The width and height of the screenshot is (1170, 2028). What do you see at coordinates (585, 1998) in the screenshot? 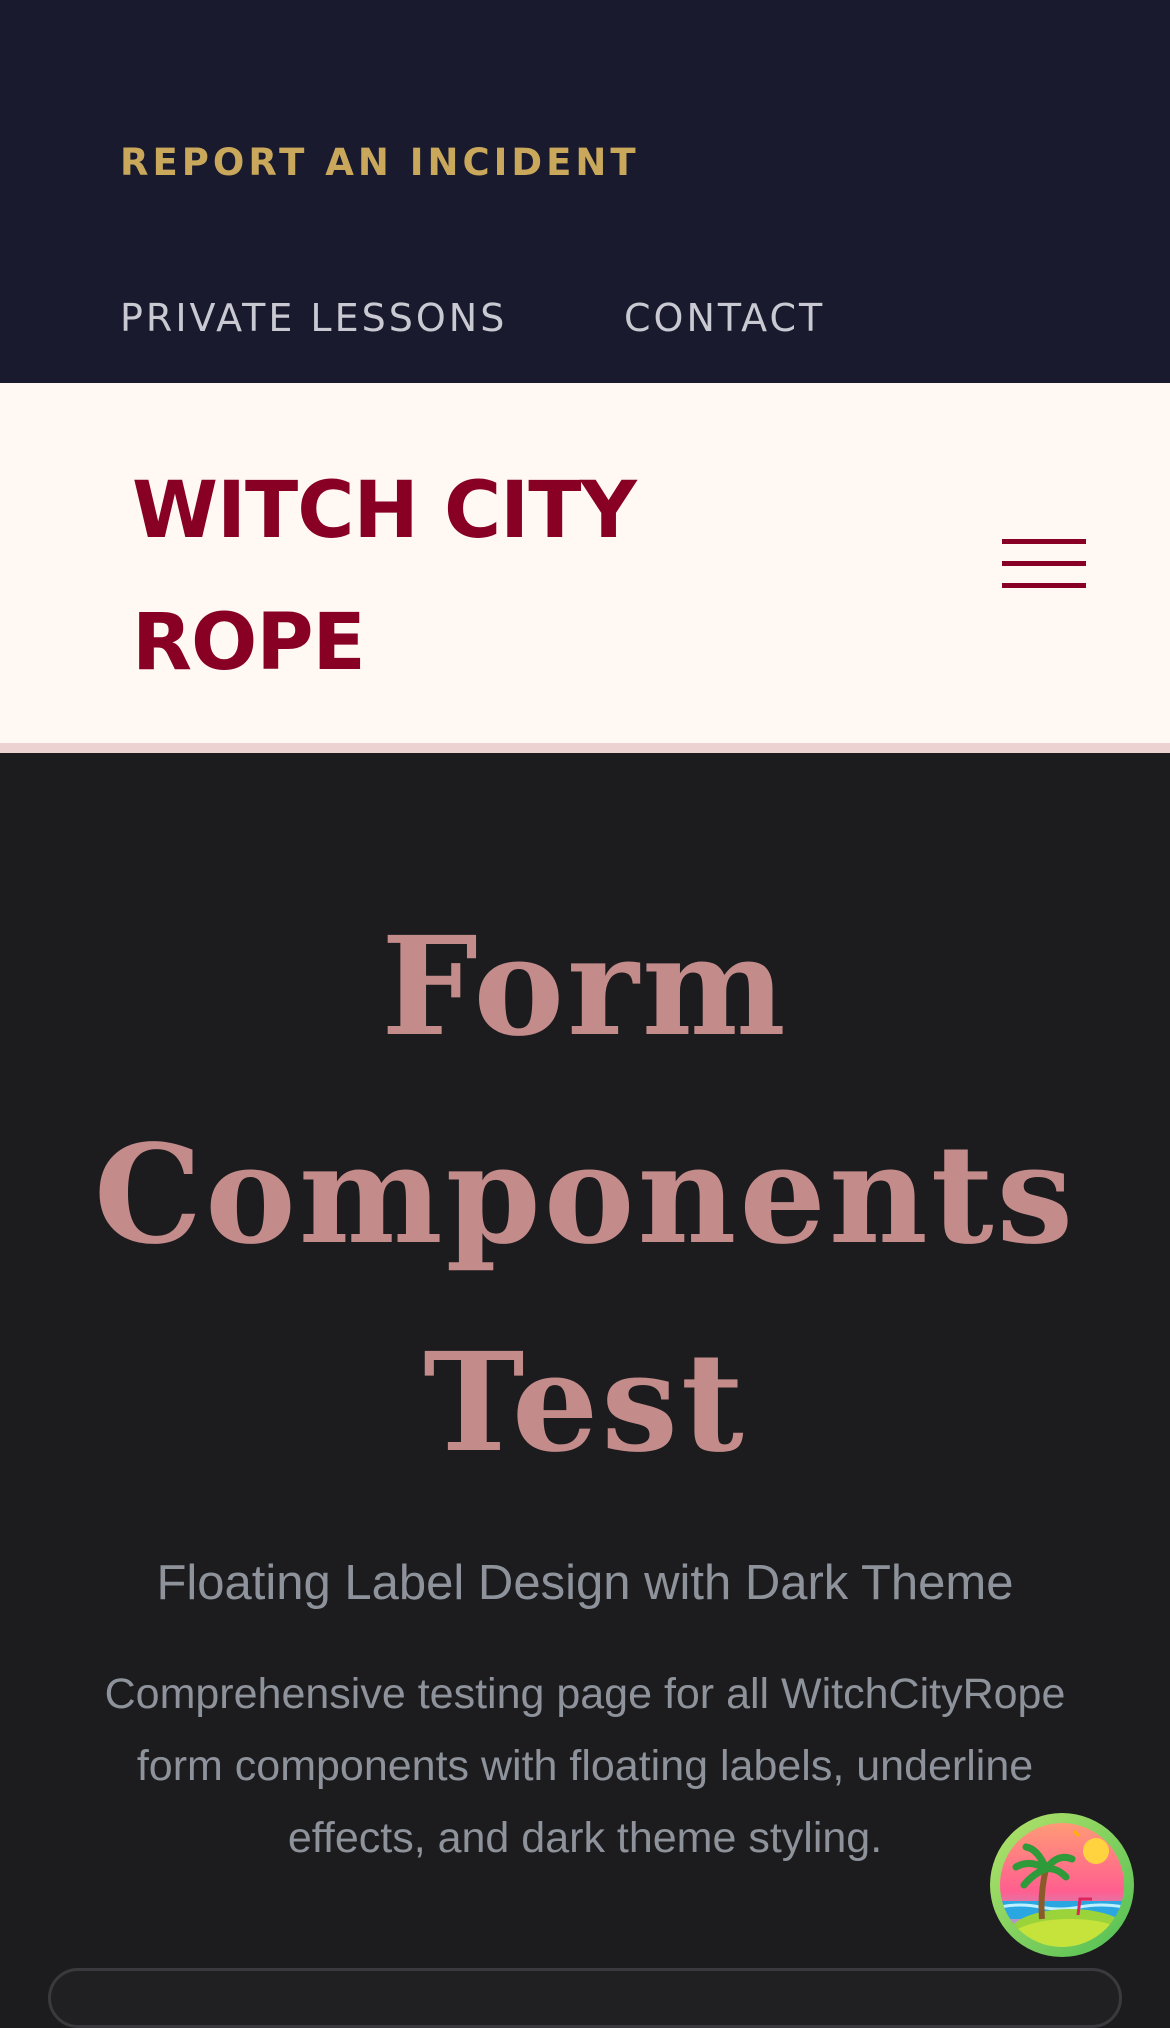
I see `form-card` at bounding box center [585, 1998].